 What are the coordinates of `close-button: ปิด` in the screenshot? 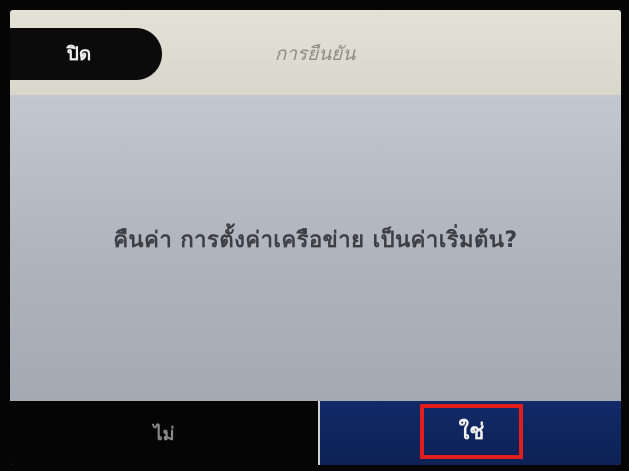 It's located at (86, 54).